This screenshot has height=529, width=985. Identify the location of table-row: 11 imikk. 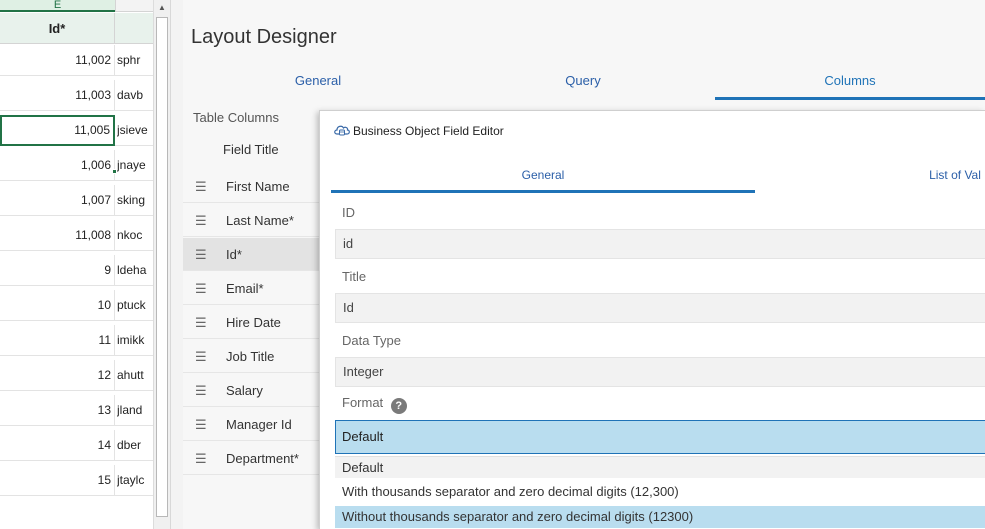
(76, 340).